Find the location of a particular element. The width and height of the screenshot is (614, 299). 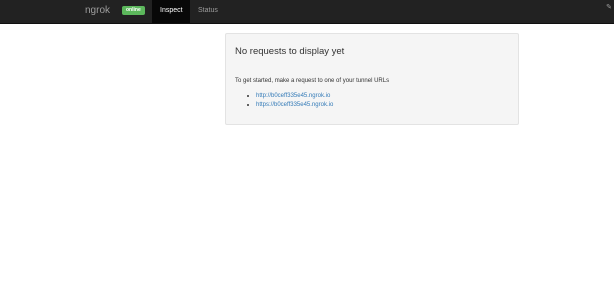

top-navbar: ngrok online Inspect Status ✎ is located at coordinates (307, 12).